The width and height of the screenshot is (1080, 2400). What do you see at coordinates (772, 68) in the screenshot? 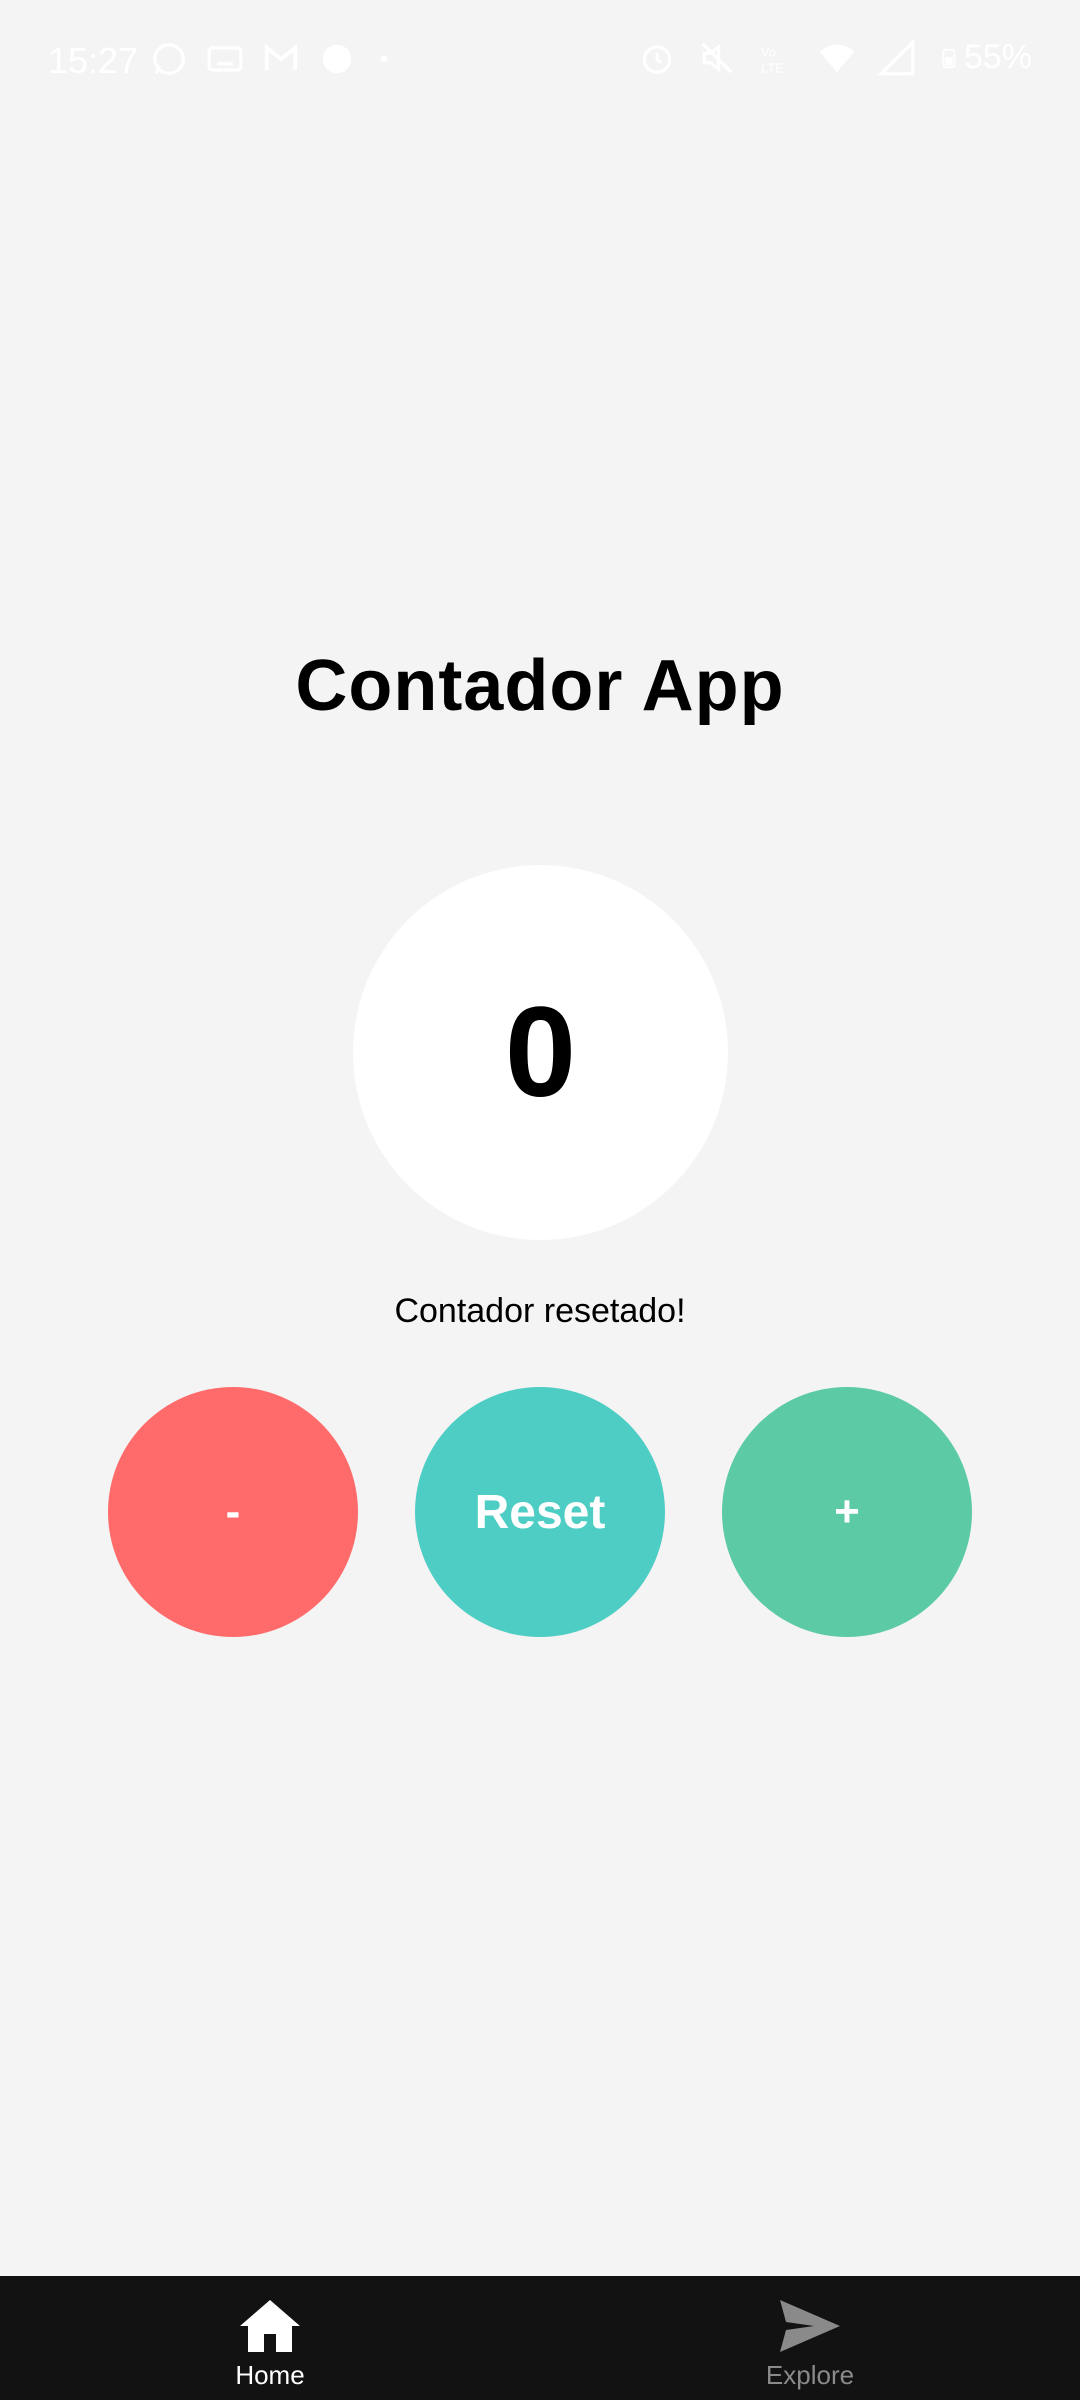
I see `svg-text: LTE` at bounding box center [772, 68].